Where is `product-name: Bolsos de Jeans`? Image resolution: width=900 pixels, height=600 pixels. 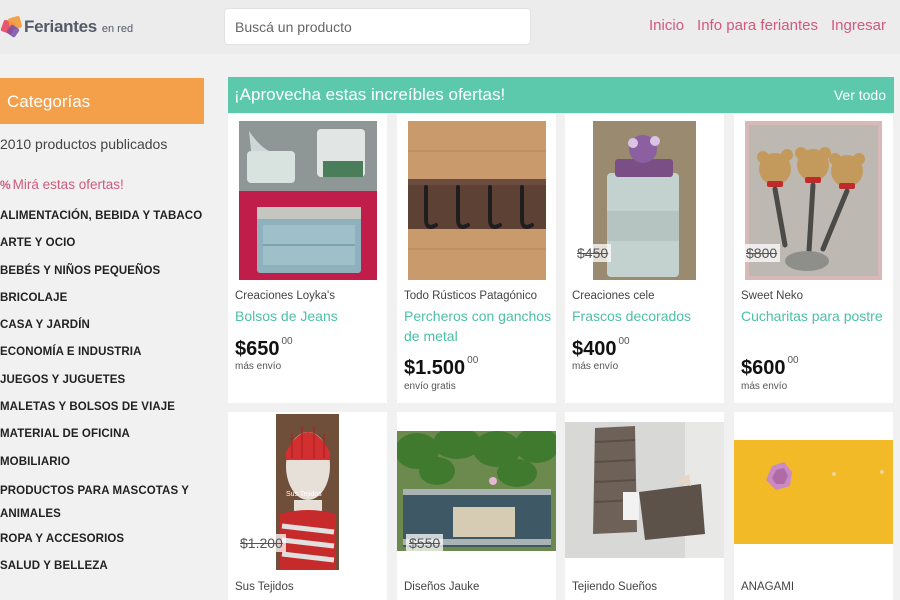
product-name: Bolsos de Jeans is located at coordinates (309, 316).